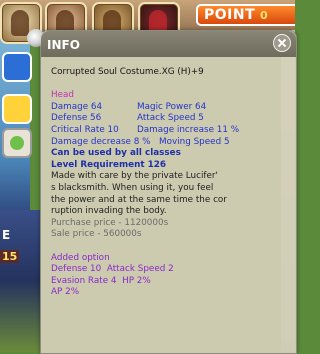 The width and height of the screenshot is (320, 354). What do you see at coordinates (80, 257) in the screenshot?
I see `added-option-label: Added option` at bounding box center [80, 257].